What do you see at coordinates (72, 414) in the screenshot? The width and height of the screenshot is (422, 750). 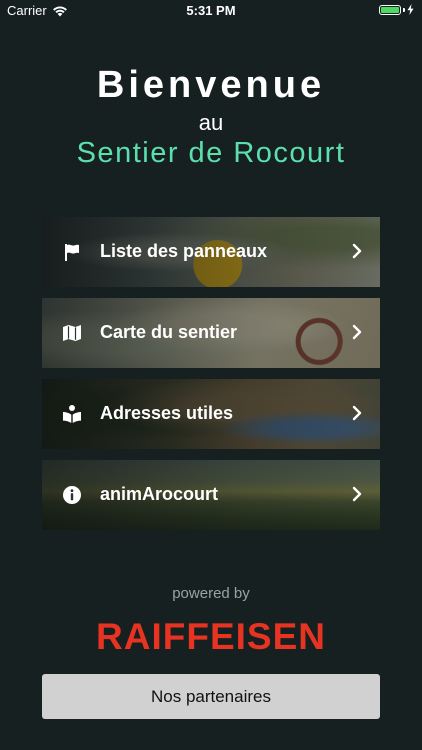 I see `book-reader-icon` at bounding box center [72, 414].